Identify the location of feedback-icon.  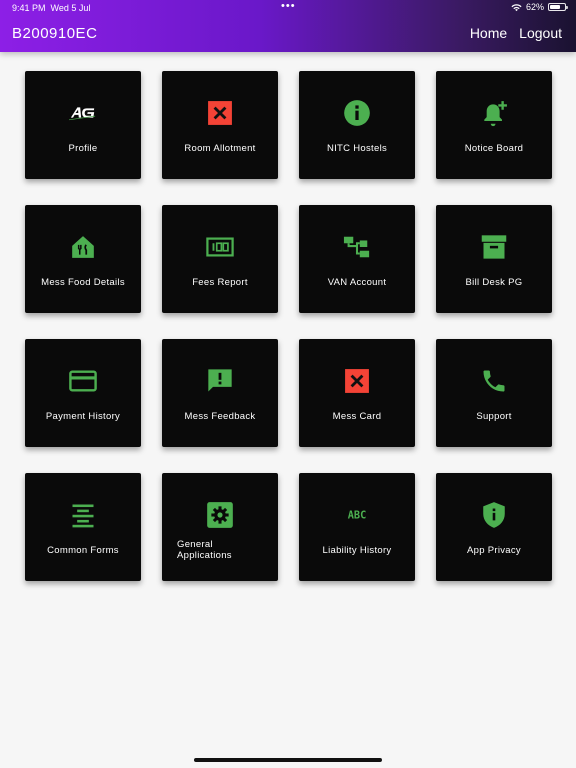
(220, 381).